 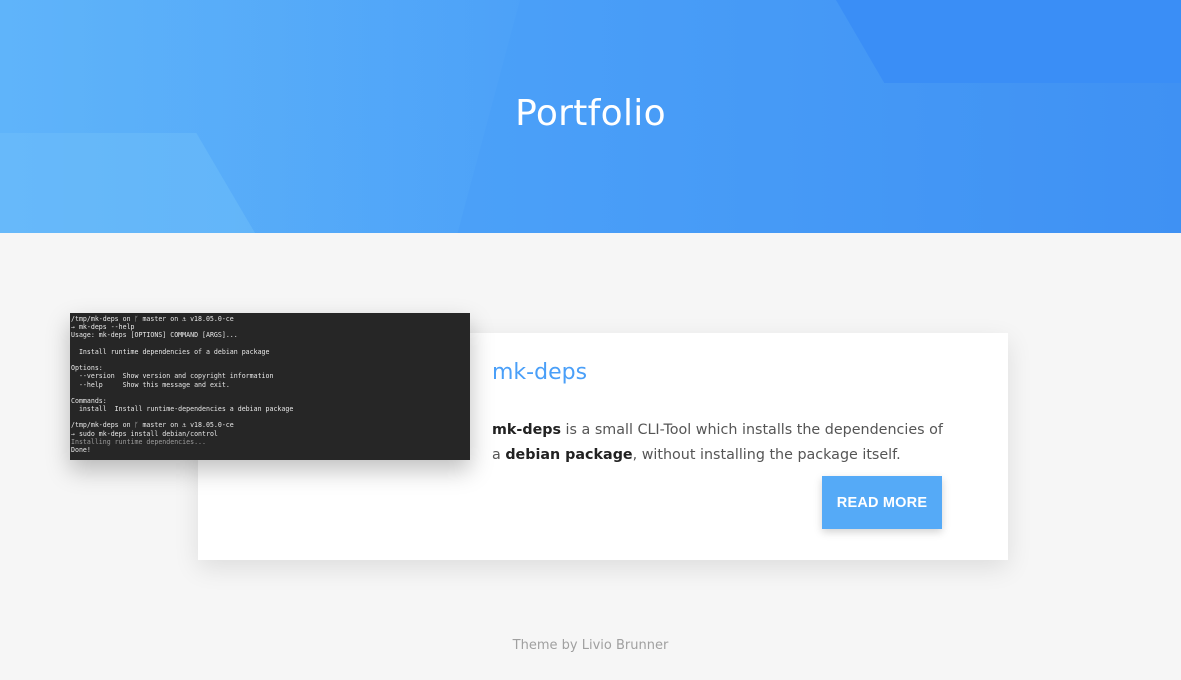 What do you see at coordinates (539, 372) in the screenshot?
I see `project-title-link: mk-deps` at bounding box center [539, 372].